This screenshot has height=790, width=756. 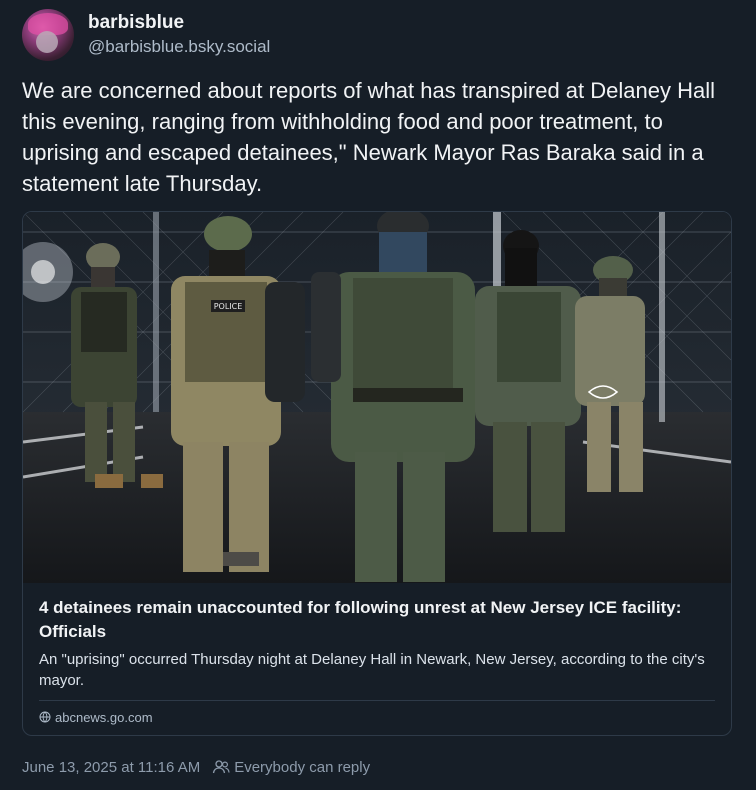 What do you see at coordinates (221, 767) in the screenshot?
I see `people-icon` at bounding box center [221, 767].